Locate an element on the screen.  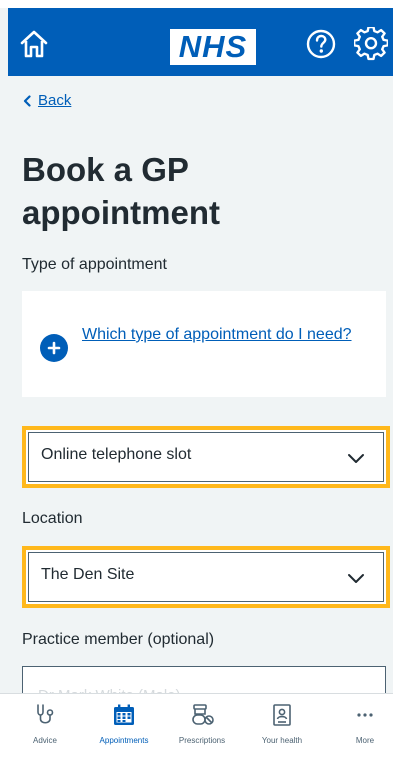
tab-prescriptions: Prescriptions is located at coordinates (202, 726).